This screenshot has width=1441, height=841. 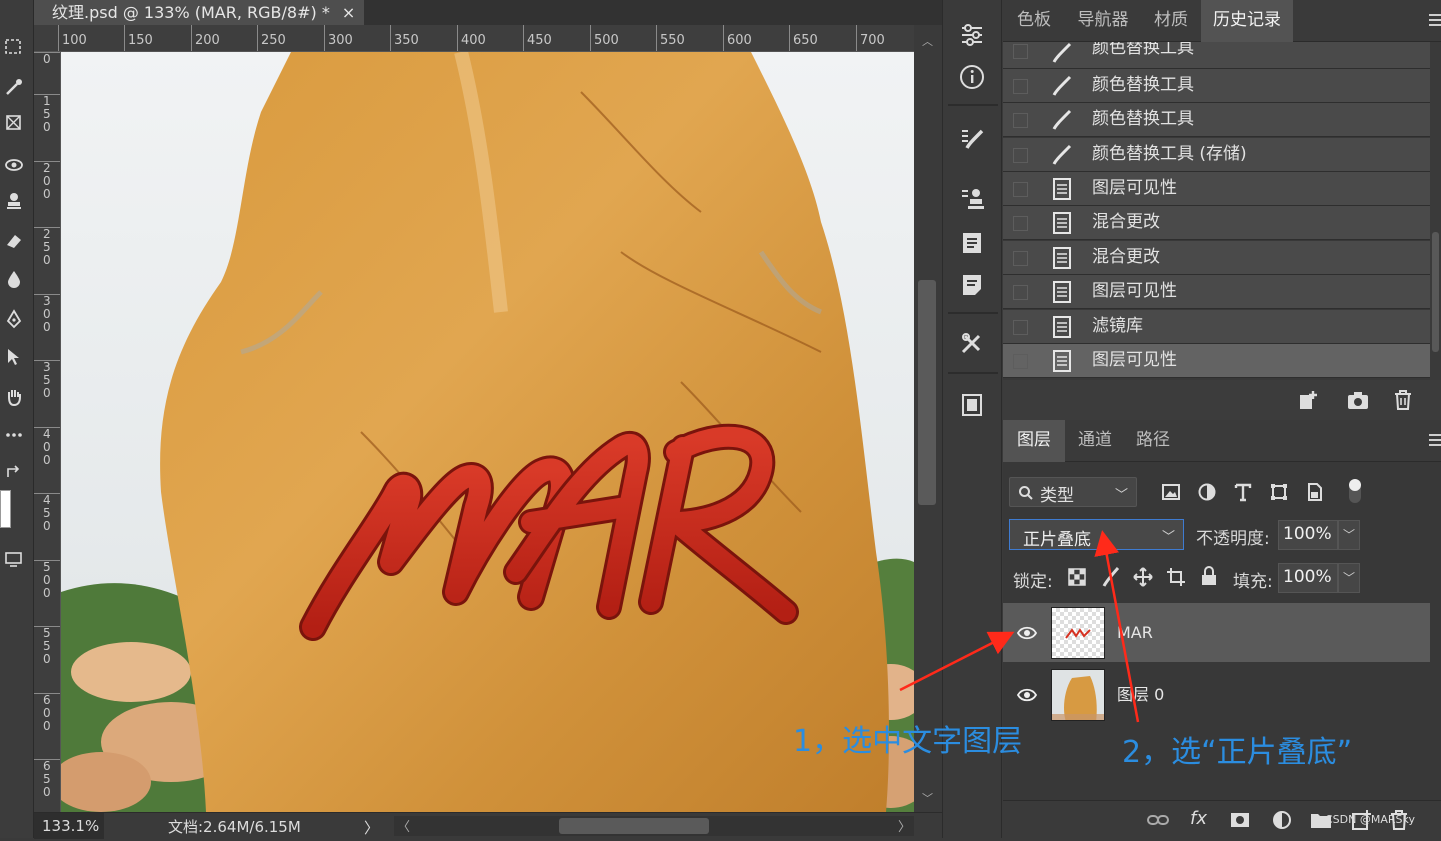 What do you see at coordinates (1073, 492) in the screenshot?
I see `layer-filter-select: 类型 ﹀` at bounding box center [1073, 492].